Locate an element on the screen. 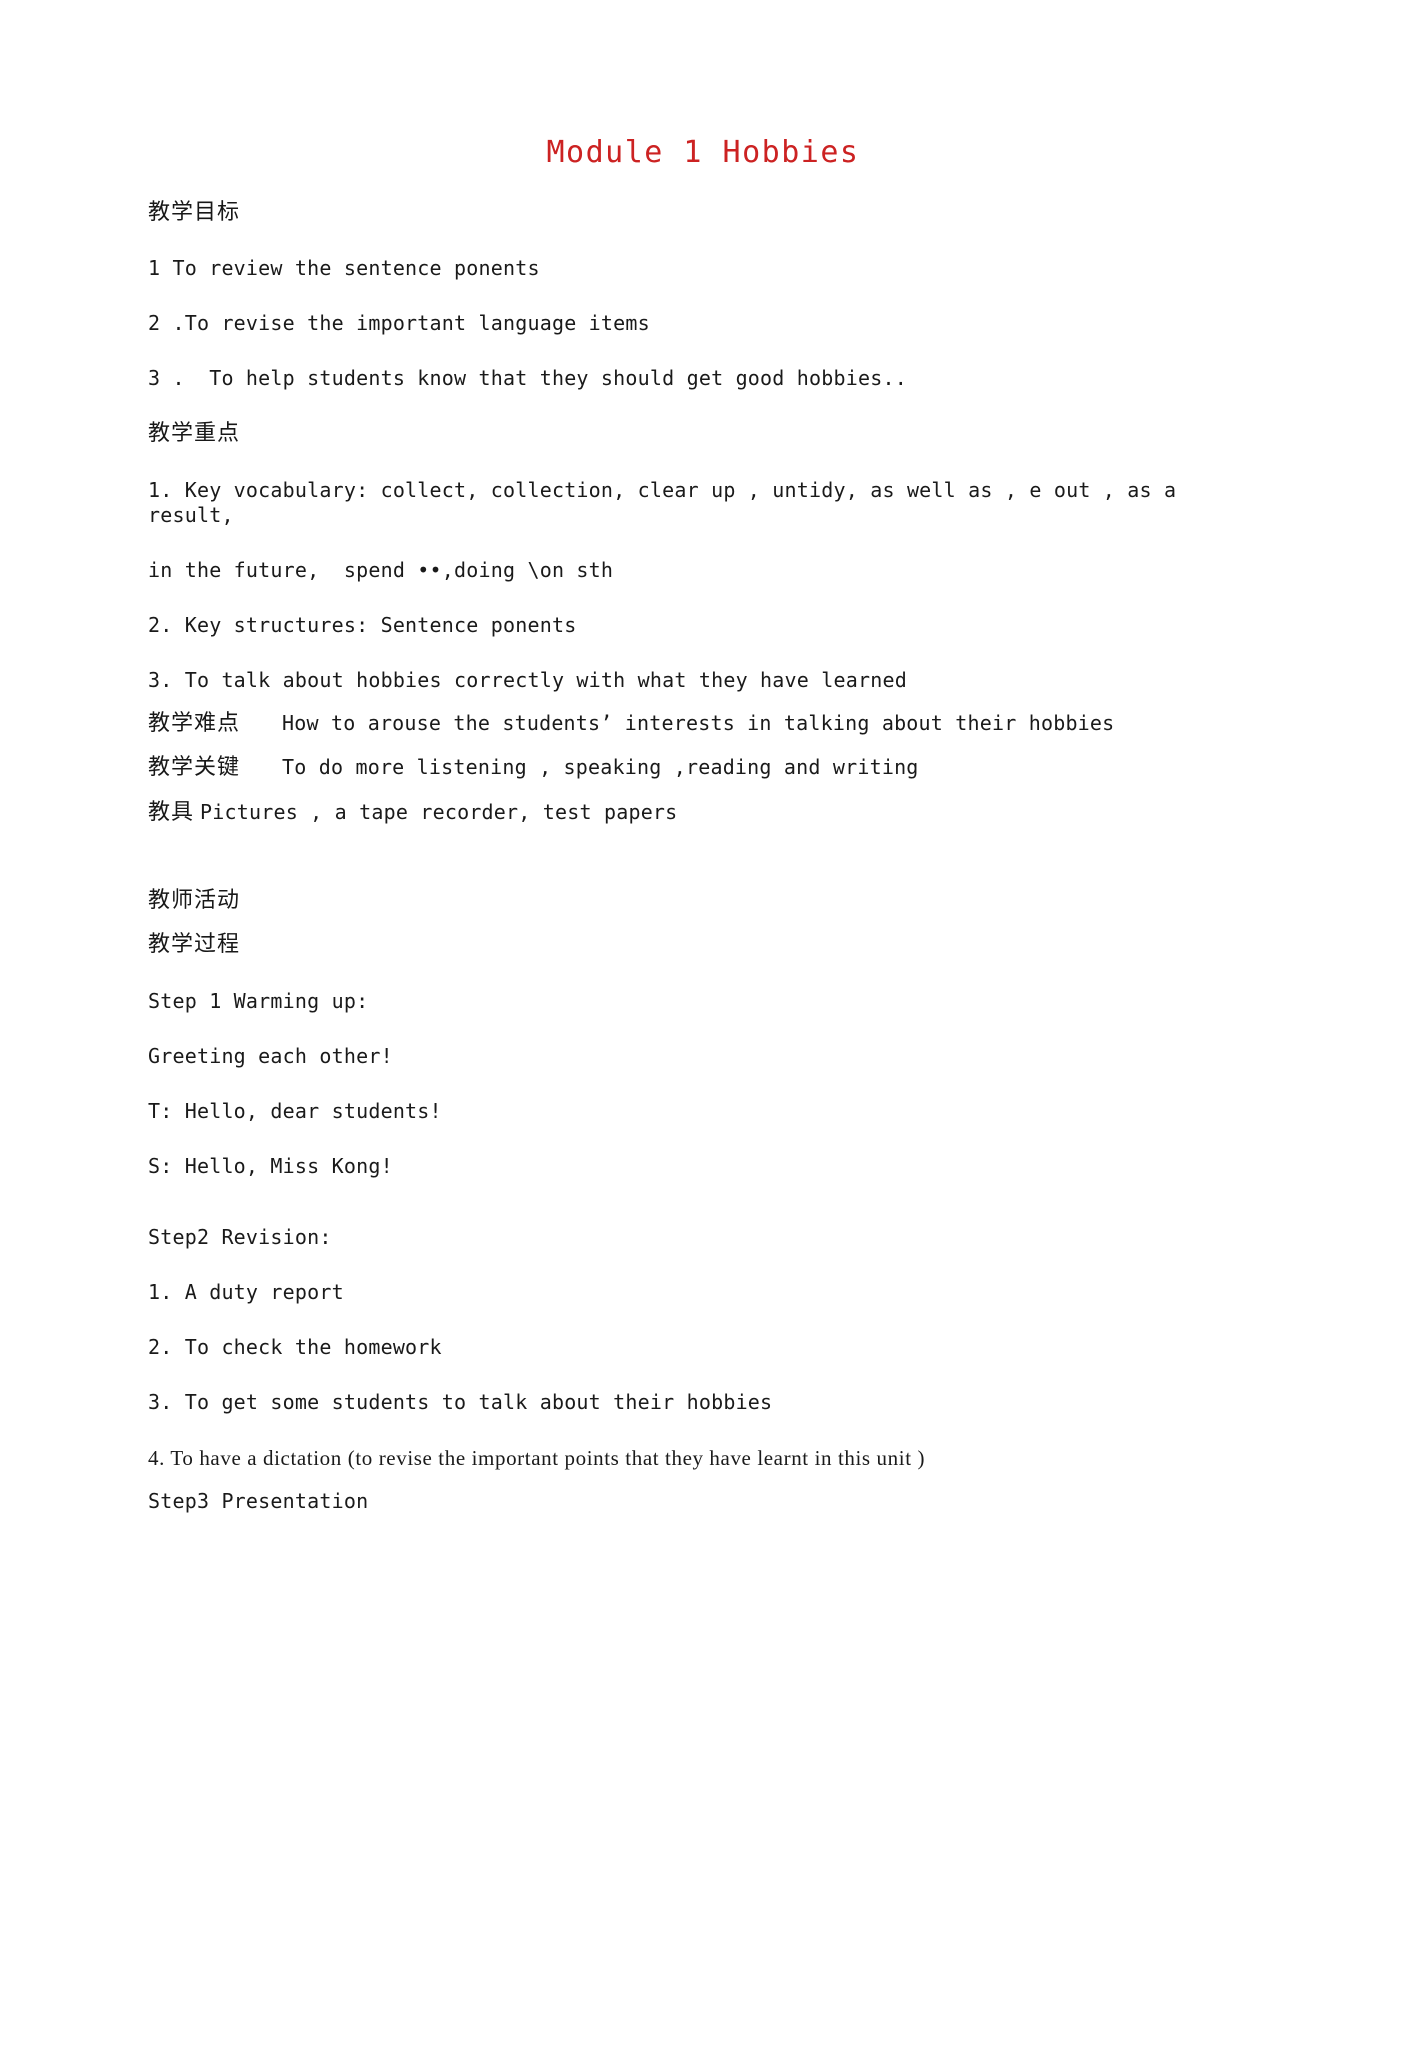 The width and height of the screenshot is (1413, 2055). aids-label: 教具 is located at coordinates (171, 812).